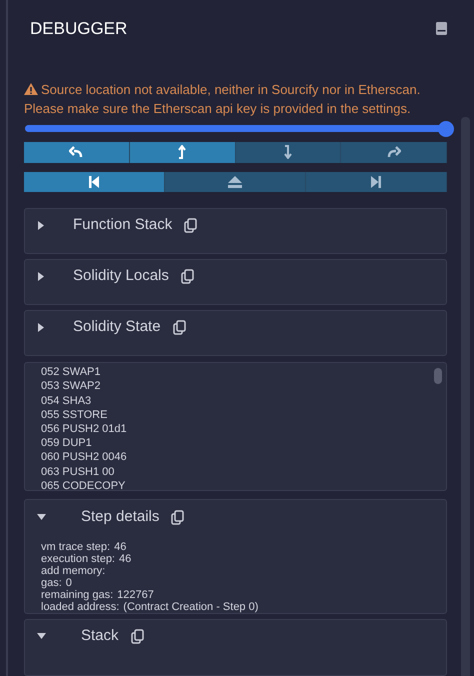 The height and width of the screenshot is (676, 474). Describe the element at coordinates (84, 457) in the screenshot. I see `opcode-item: 060 PUSH2 0046` at that location.